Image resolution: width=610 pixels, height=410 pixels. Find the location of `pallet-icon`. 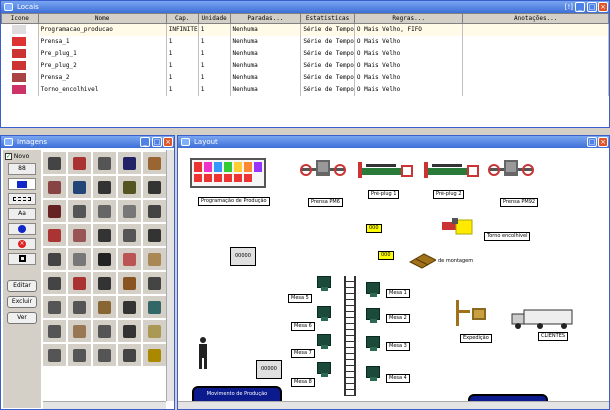

pallet-icon is located at coordinates (423, 260).